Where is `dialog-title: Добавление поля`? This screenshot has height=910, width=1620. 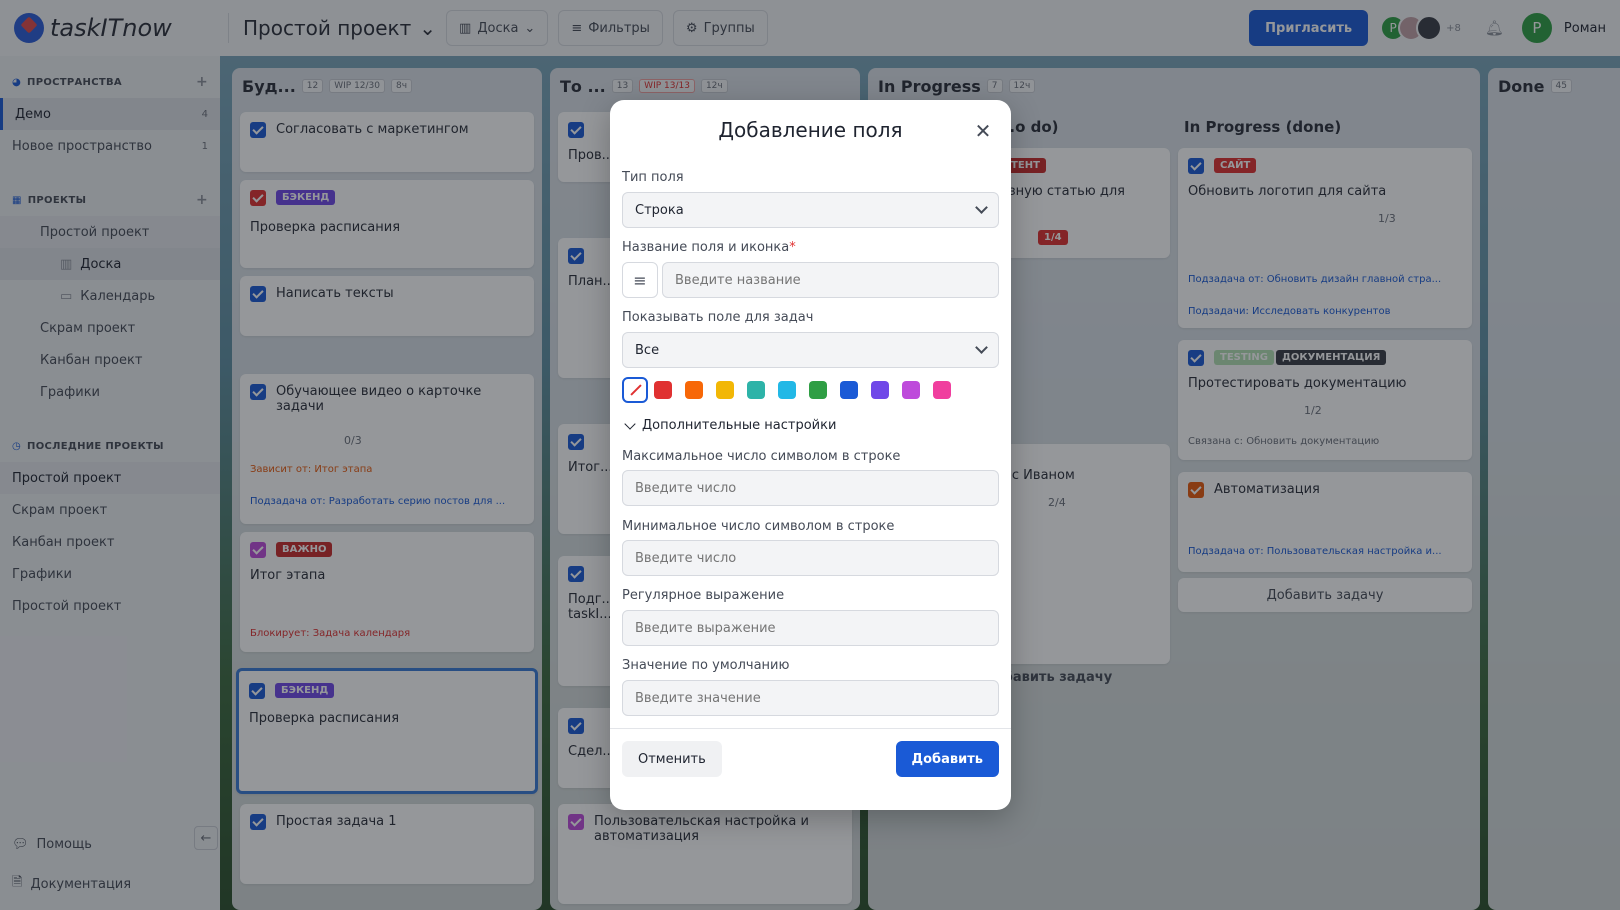
dialog-title: Добавление поля is located at coordinates (810, 130).